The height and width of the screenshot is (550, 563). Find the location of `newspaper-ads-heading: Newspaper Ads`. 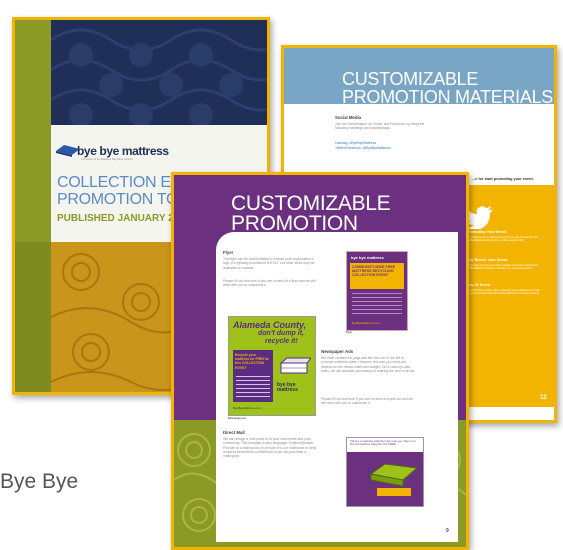

newspaper-ads-heading: Newspaper Ads is located at coordinates (337, 351).